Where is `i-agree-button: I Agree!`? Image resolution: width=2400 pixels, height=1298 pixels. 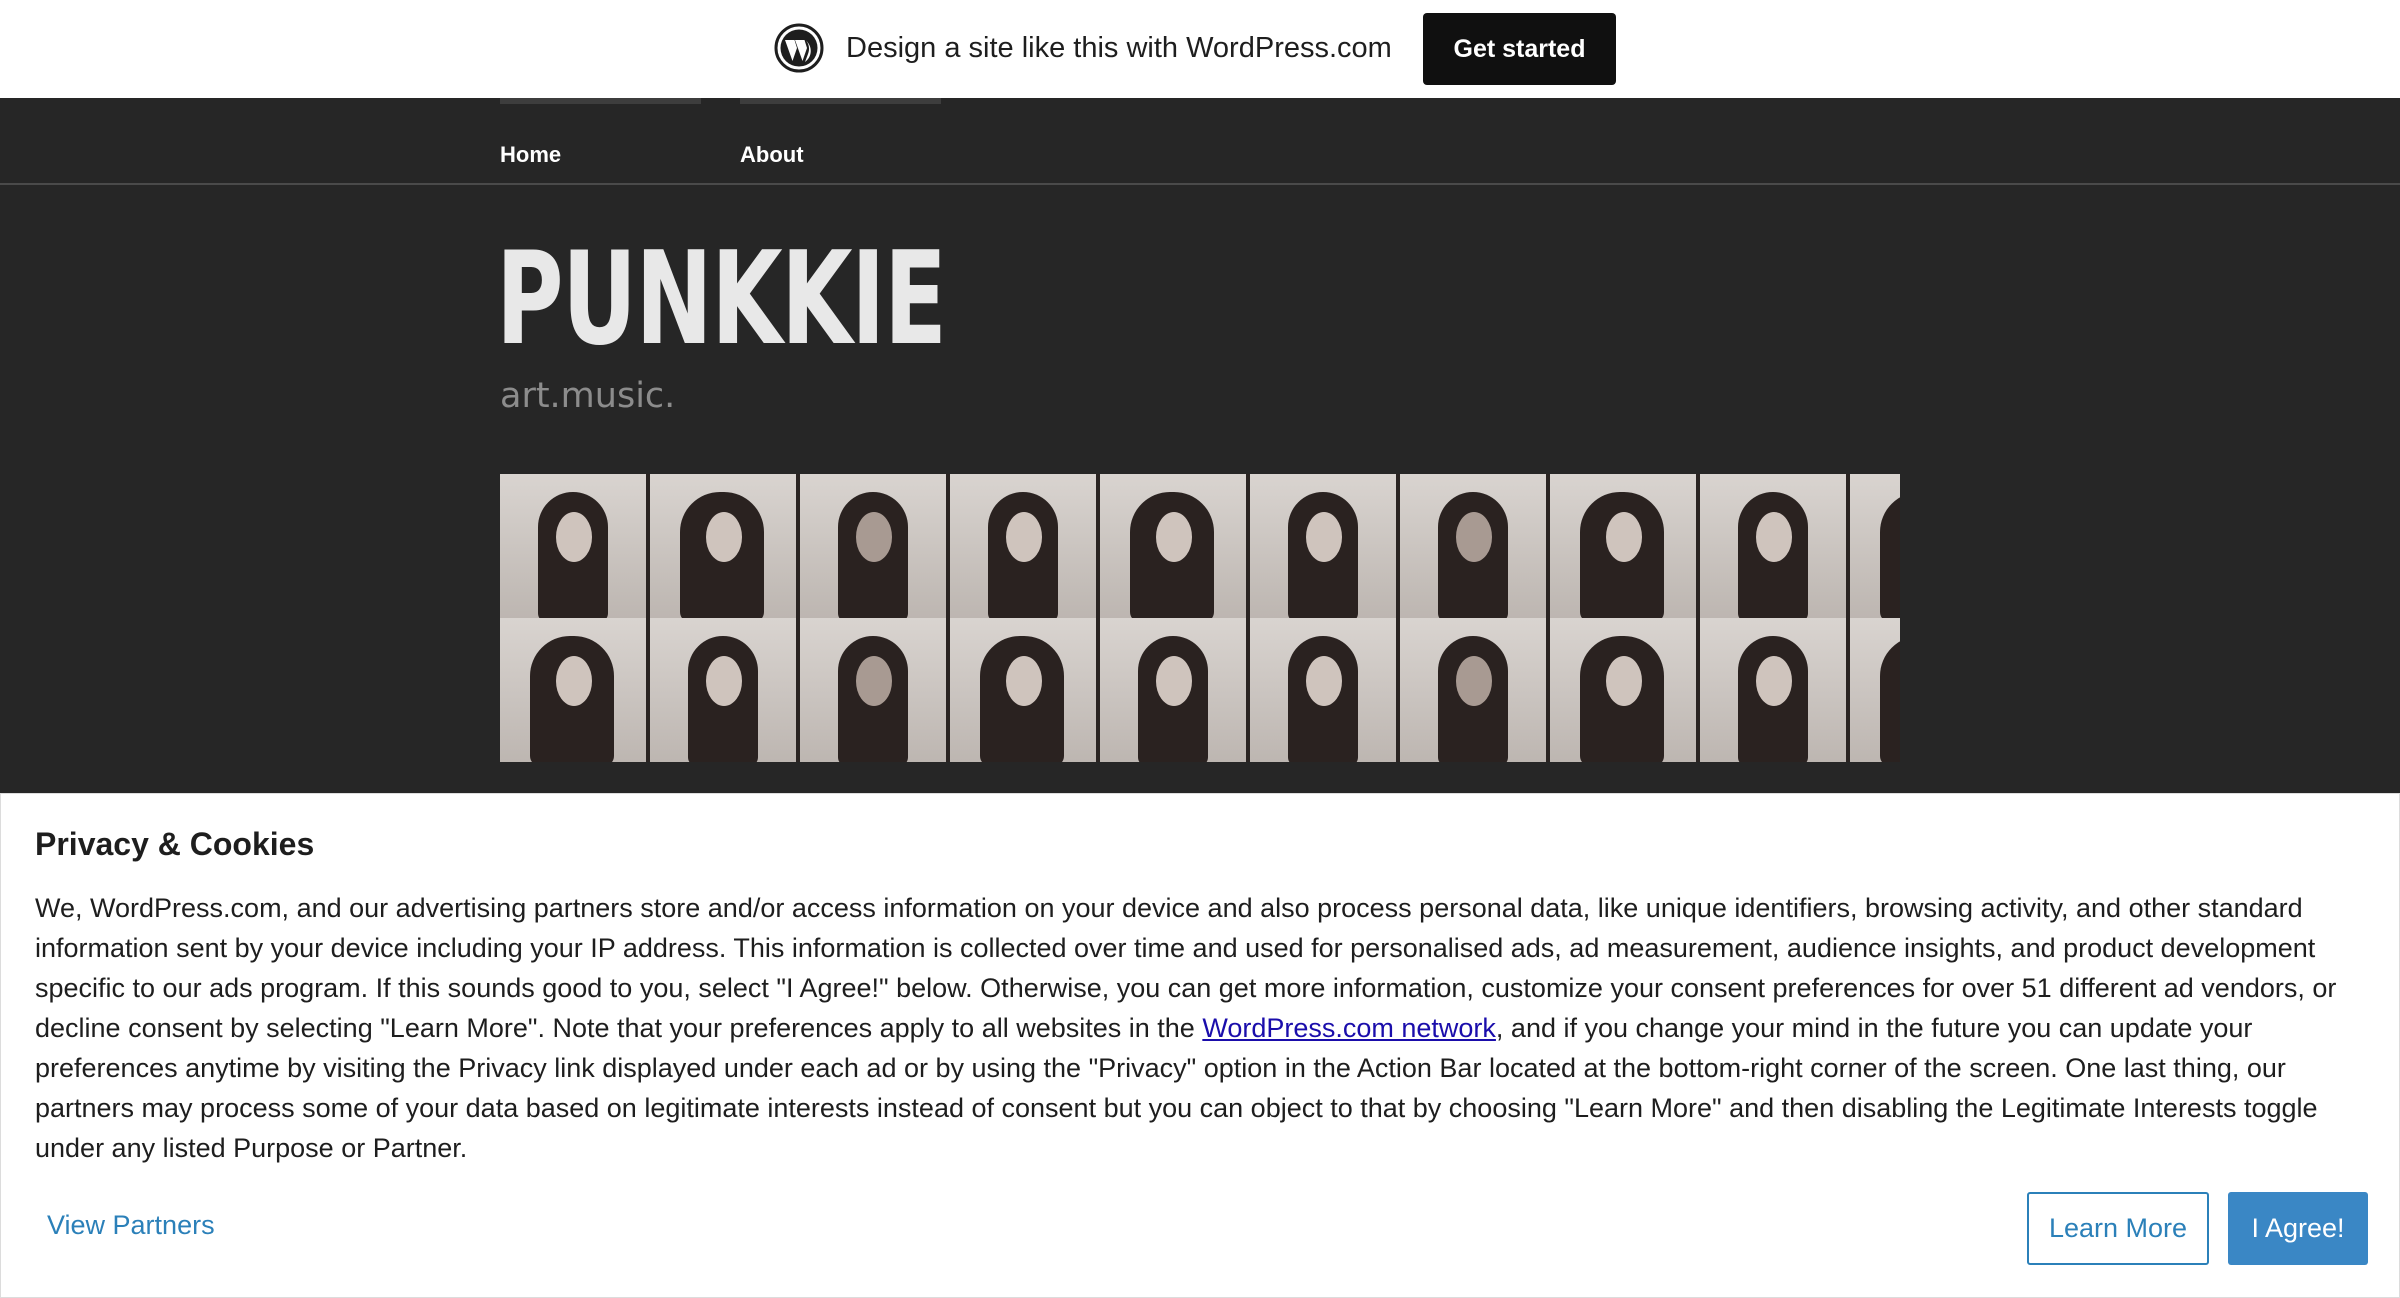
i-agree-button: I Agree! is located at coordinates (2298, 1228).